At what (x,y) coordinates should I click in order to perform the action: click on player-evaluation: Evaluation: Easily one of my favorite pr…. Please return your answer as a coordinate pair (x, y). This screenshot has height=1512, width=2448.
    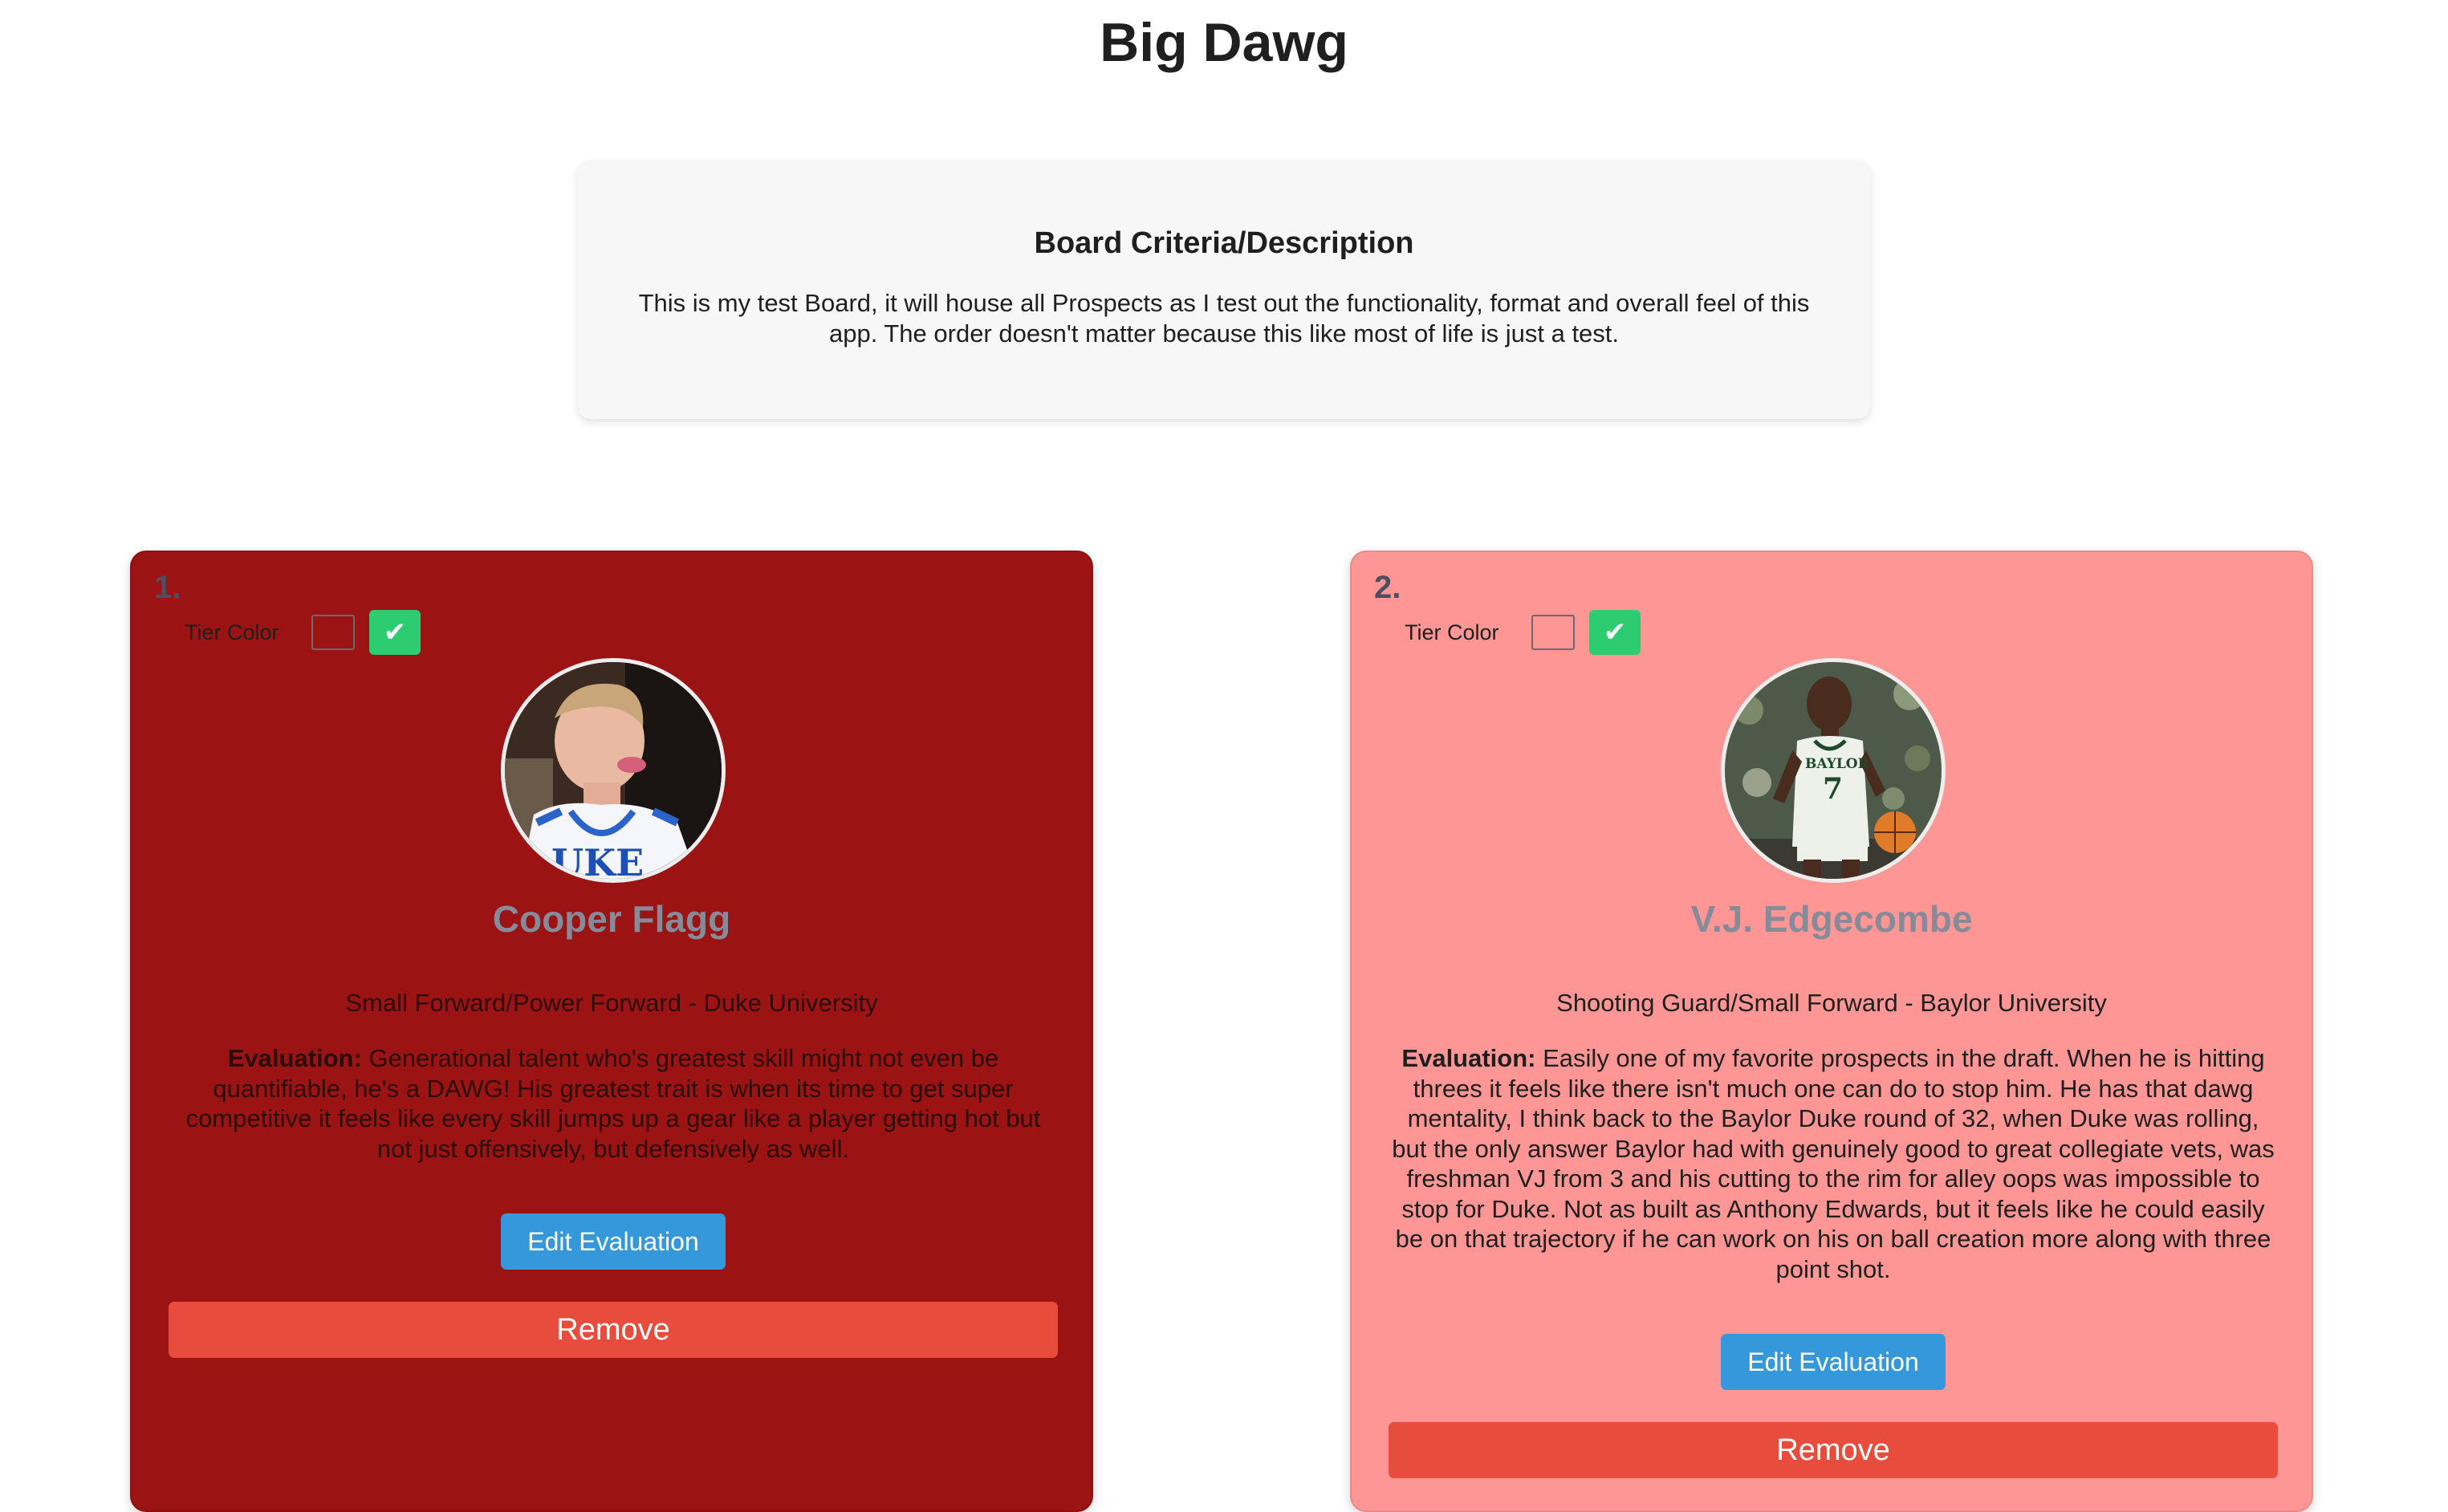
    Looking at the image, I should click on (1834, 1164).